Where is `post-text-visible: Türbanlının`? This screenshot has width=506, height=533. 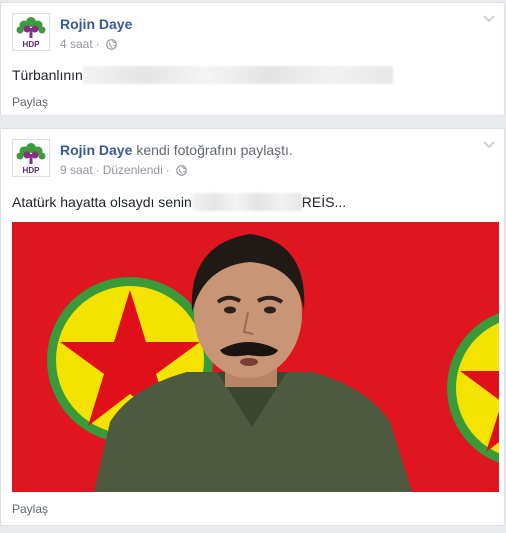
post-text-visible: Türbanlının is located at coordinates (47, 75).